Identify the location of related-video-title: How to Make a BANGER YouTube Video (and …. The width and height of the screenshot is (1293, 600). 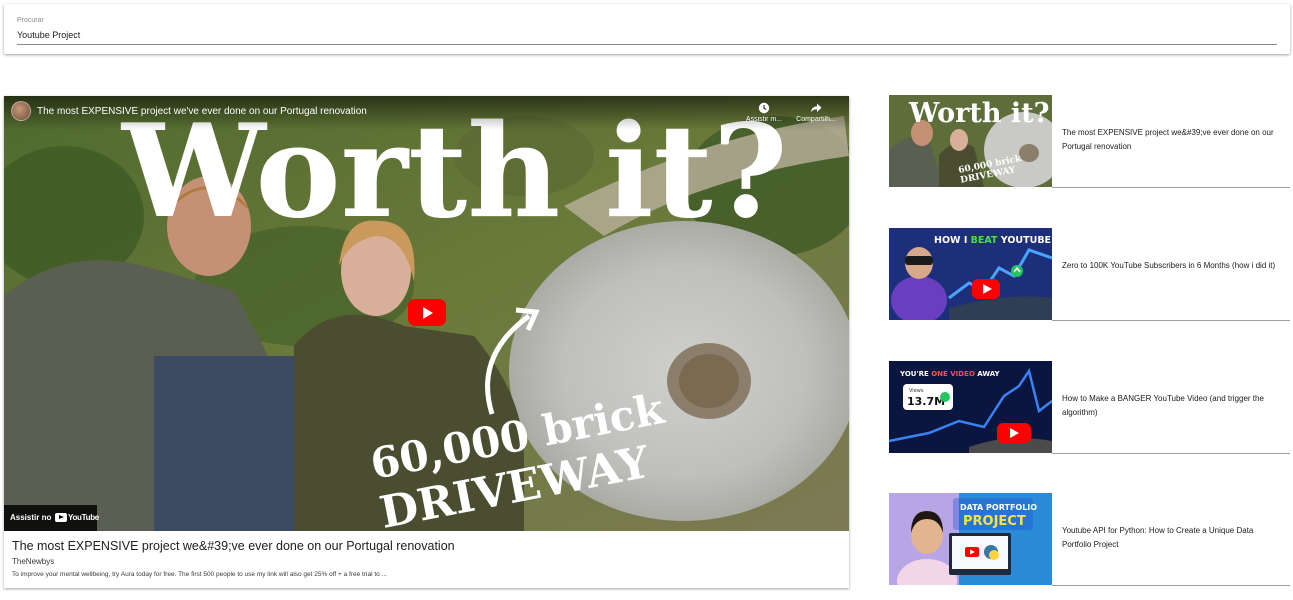
(1172, 406).